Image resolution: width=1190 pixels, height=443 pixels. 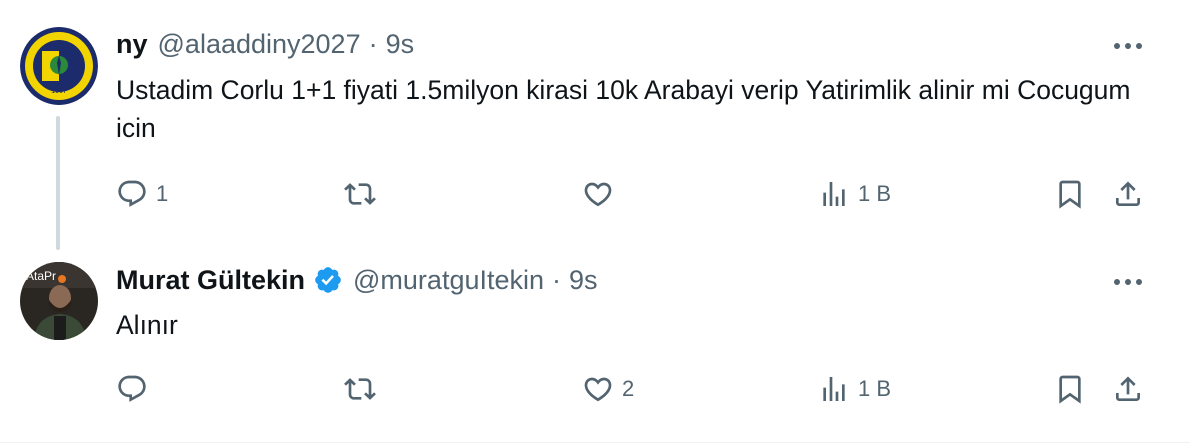 I want to click on display-name: Murat Gültekin, so click(x=210, y=280).